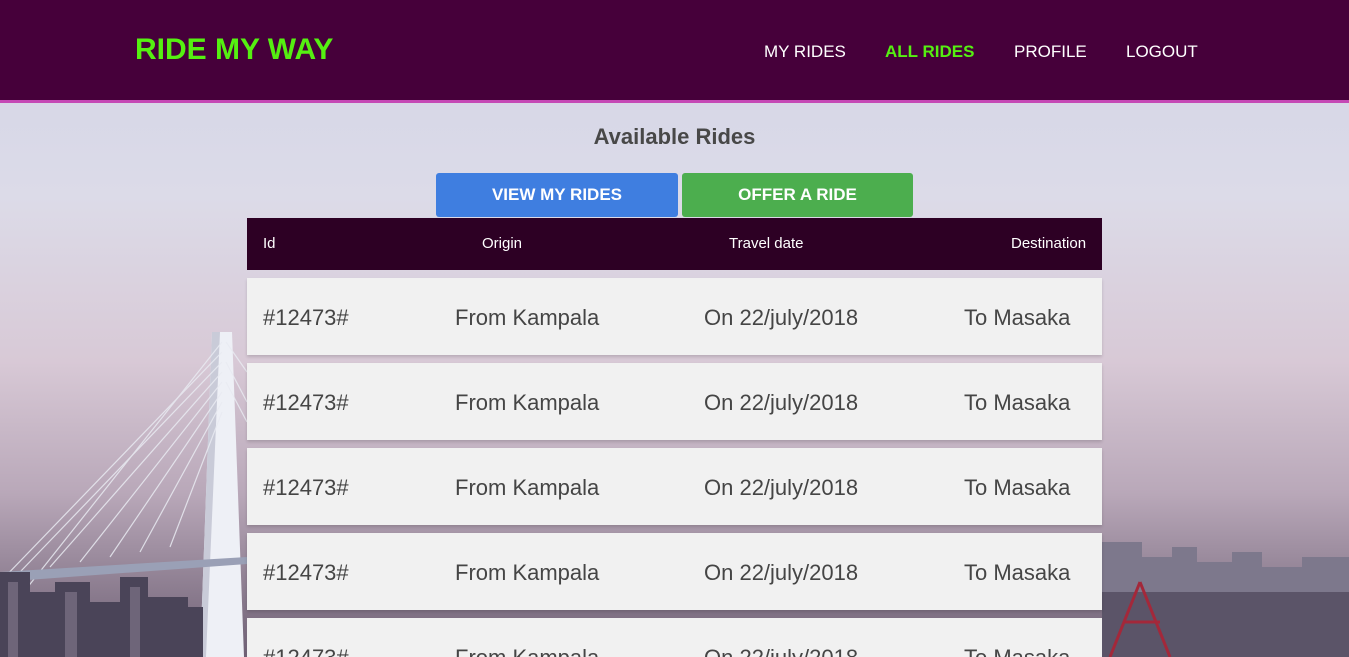 This screenshot has width=1349, height=657. Describe the element at coordinates (1162, 52) in the screenshot. I see `nav-logout: LOGOUT` at that location.